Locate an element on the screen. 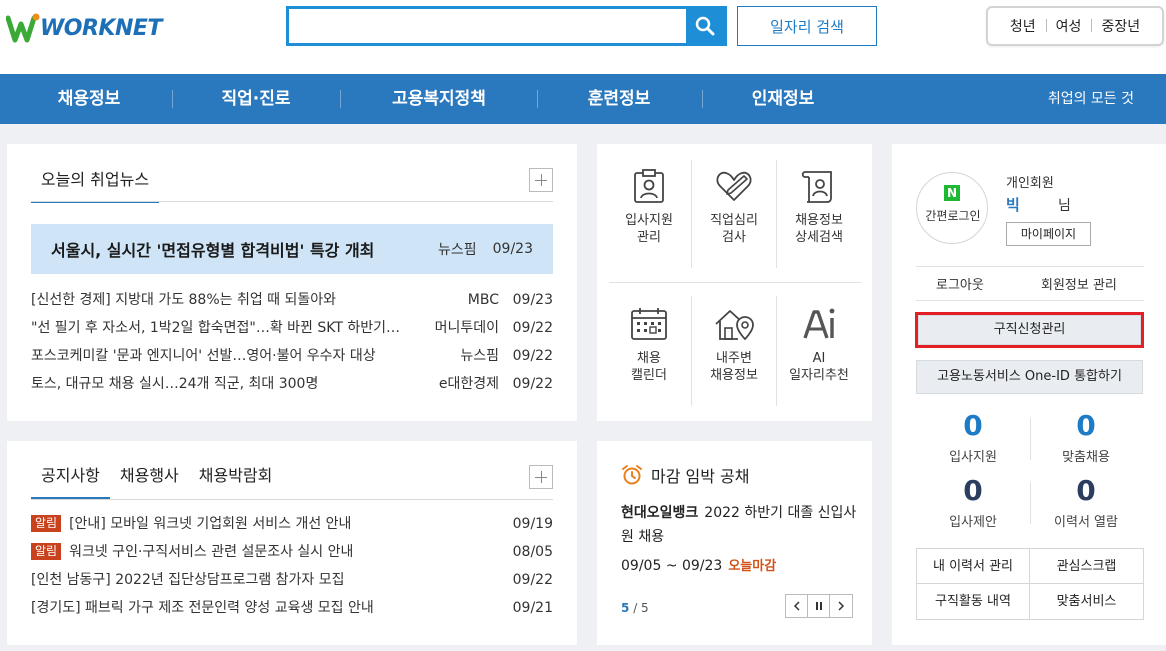 Image resolution: width=1166 pixels, height=651 pixels. pause-icon is located at coordinates (818, 606).